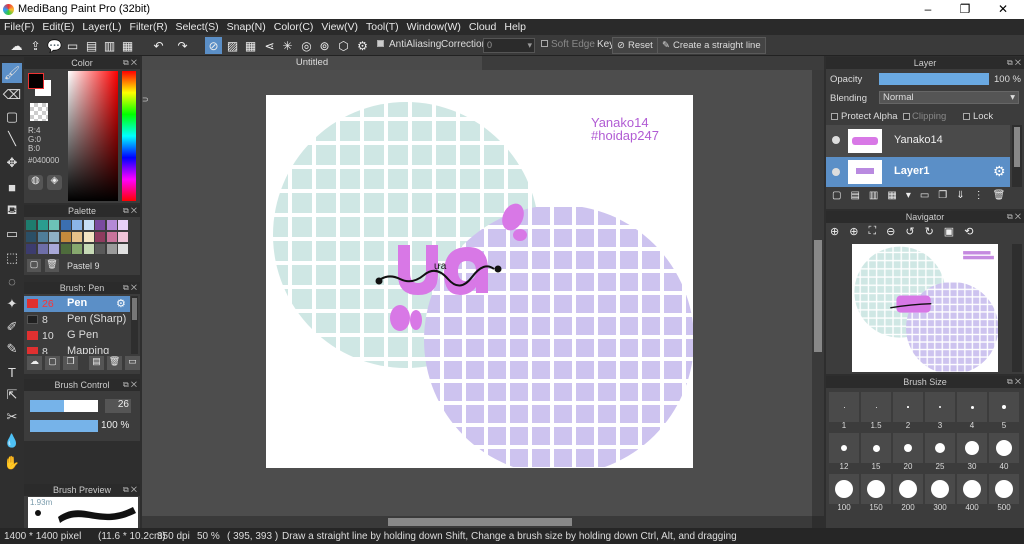 This screenshot has height=544, width=1024. What do you see at coordinates (1003, 9) in the screenshot?
I see `close-button: ✕` at bounding box center [1003, 9].